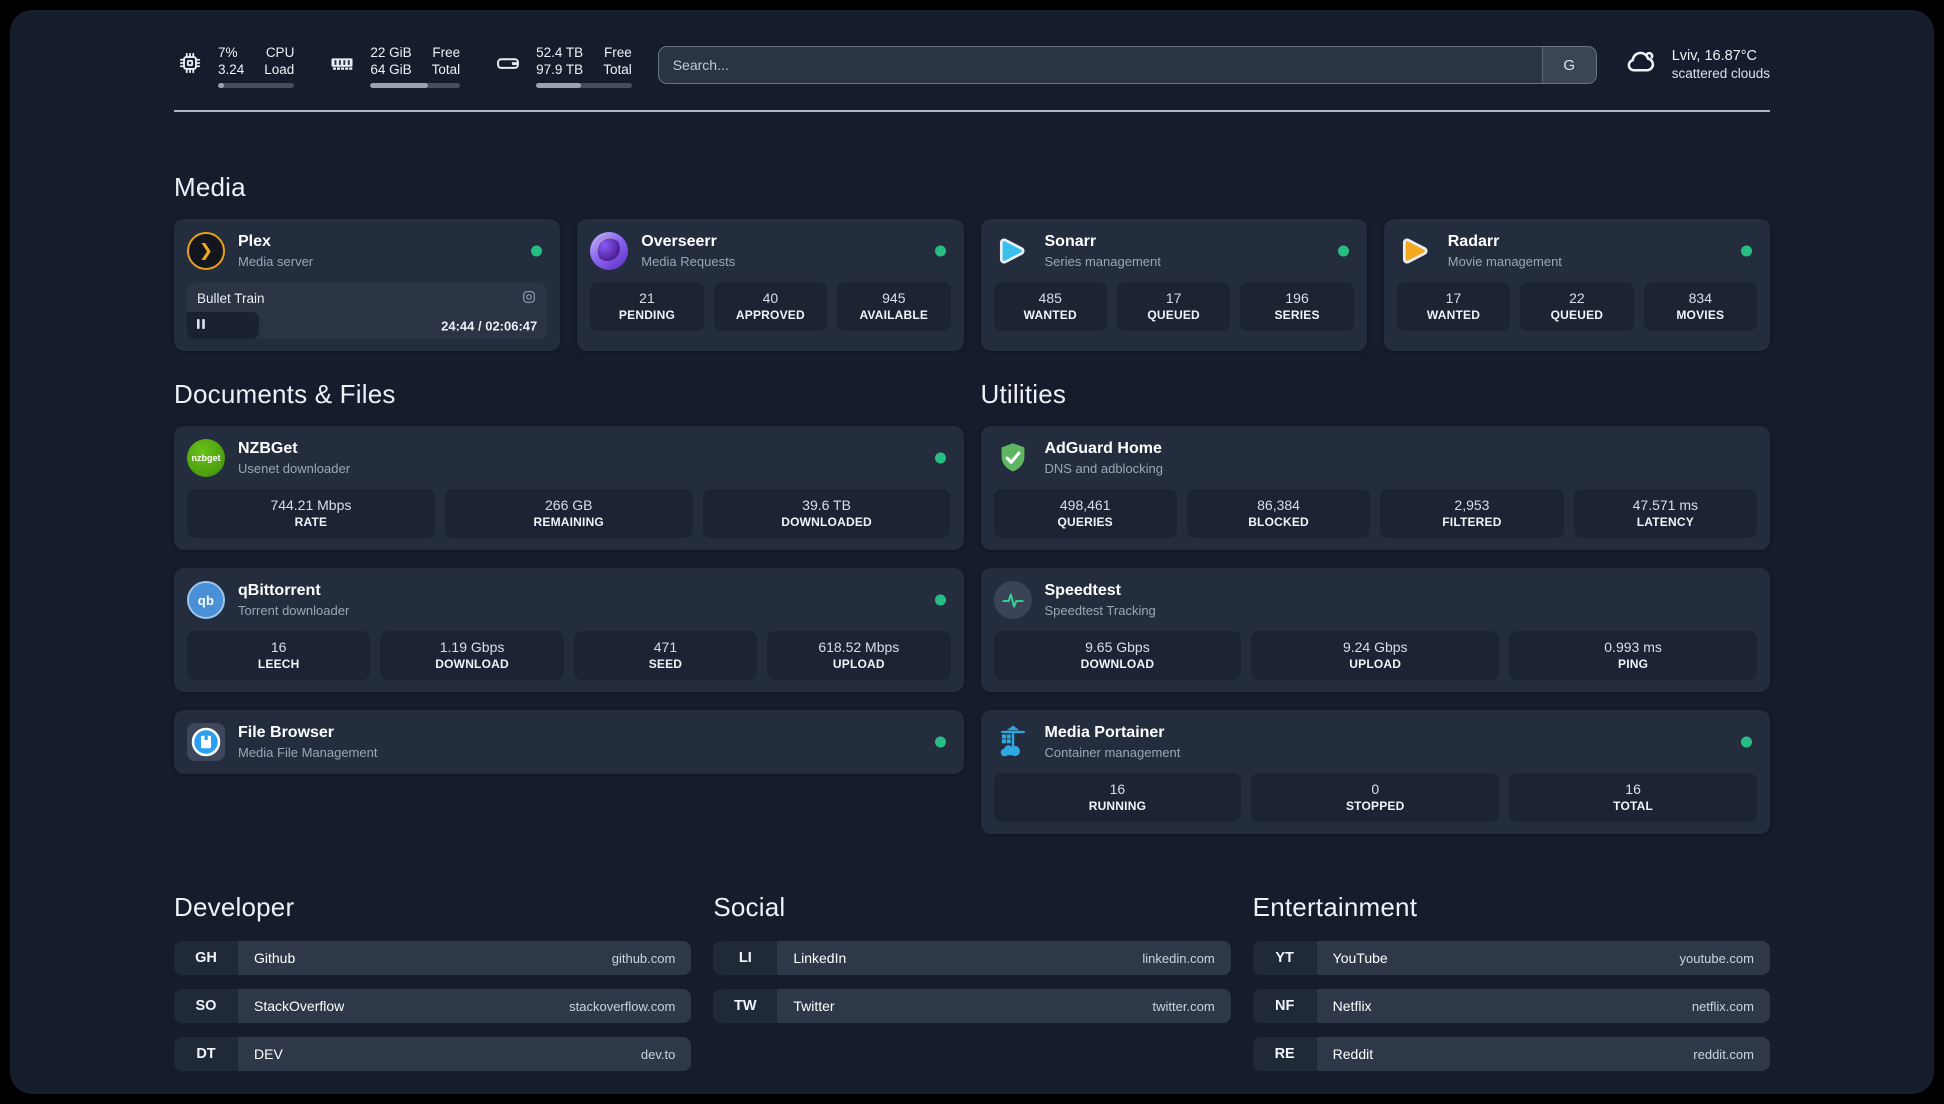 Image resolution: width=1944 pixels, height=1104 pixels. What do you see at coordinates (1297, 306) in the screenshot?
I see `stat-tile: 196 SERIES` at bounding box center [1297, 306].